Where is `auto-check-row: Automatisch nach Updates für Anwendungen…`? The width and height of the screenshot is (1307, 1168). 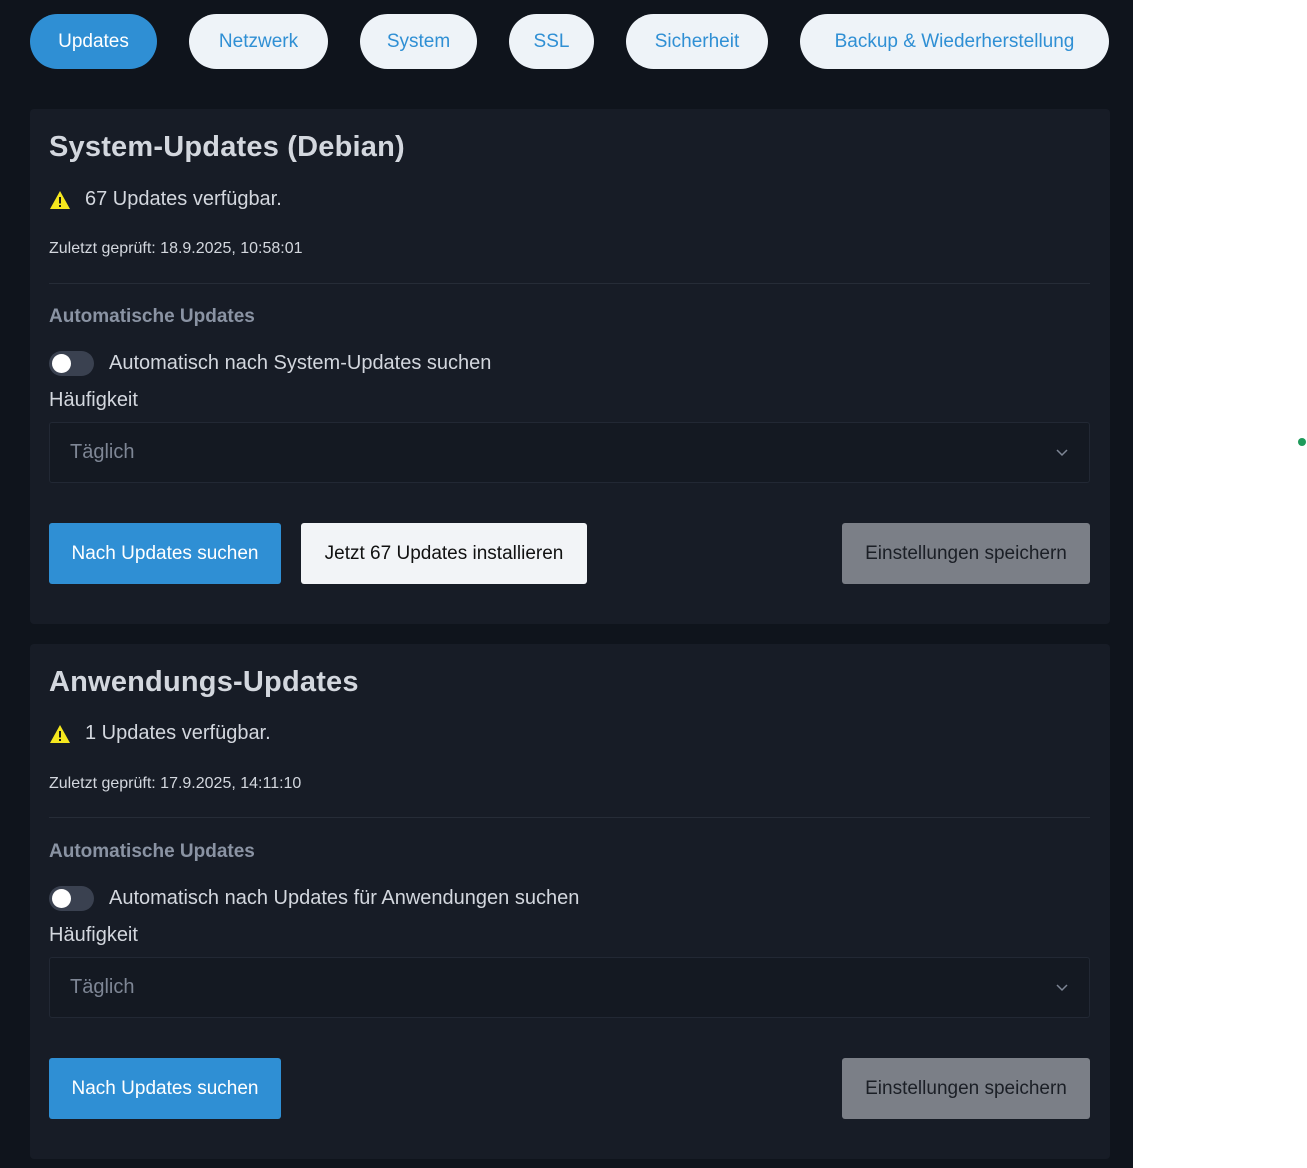 auto-check-row: Automatisch nach Updates für Anwendungen… is located at coordinates (314, 898).